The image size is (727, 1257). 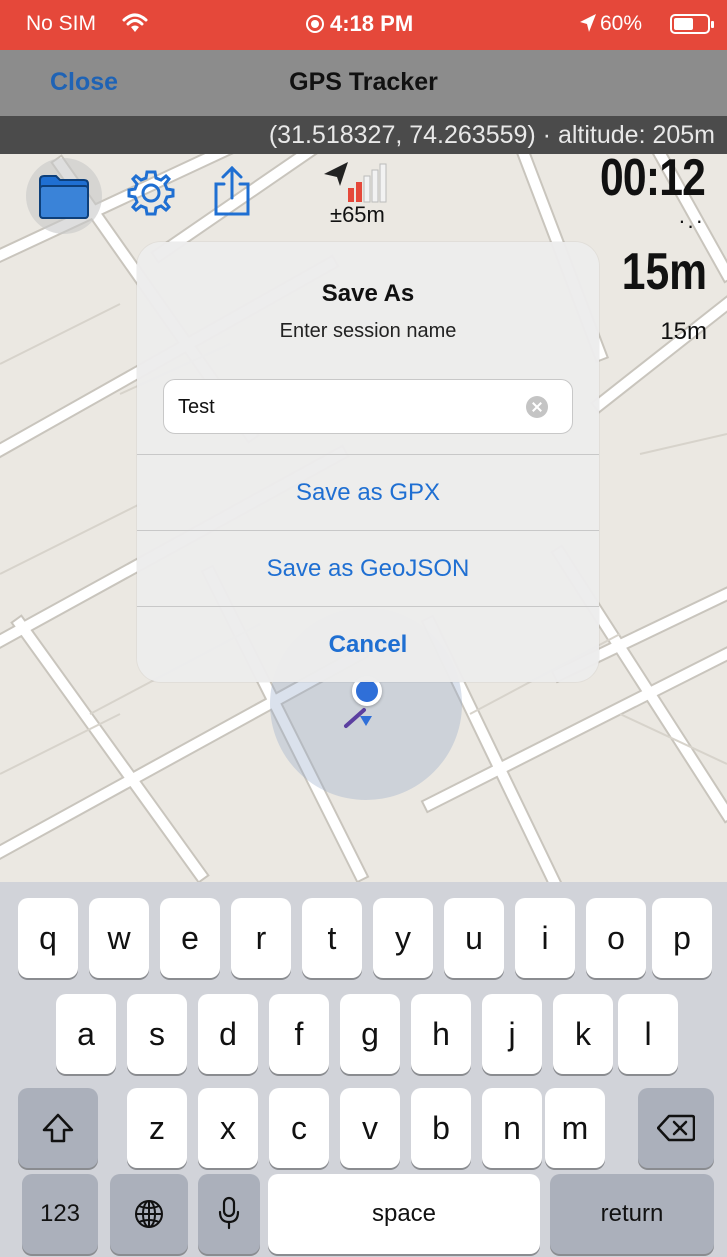 I want to click on space-key: space, so click(x=404, y=1214).